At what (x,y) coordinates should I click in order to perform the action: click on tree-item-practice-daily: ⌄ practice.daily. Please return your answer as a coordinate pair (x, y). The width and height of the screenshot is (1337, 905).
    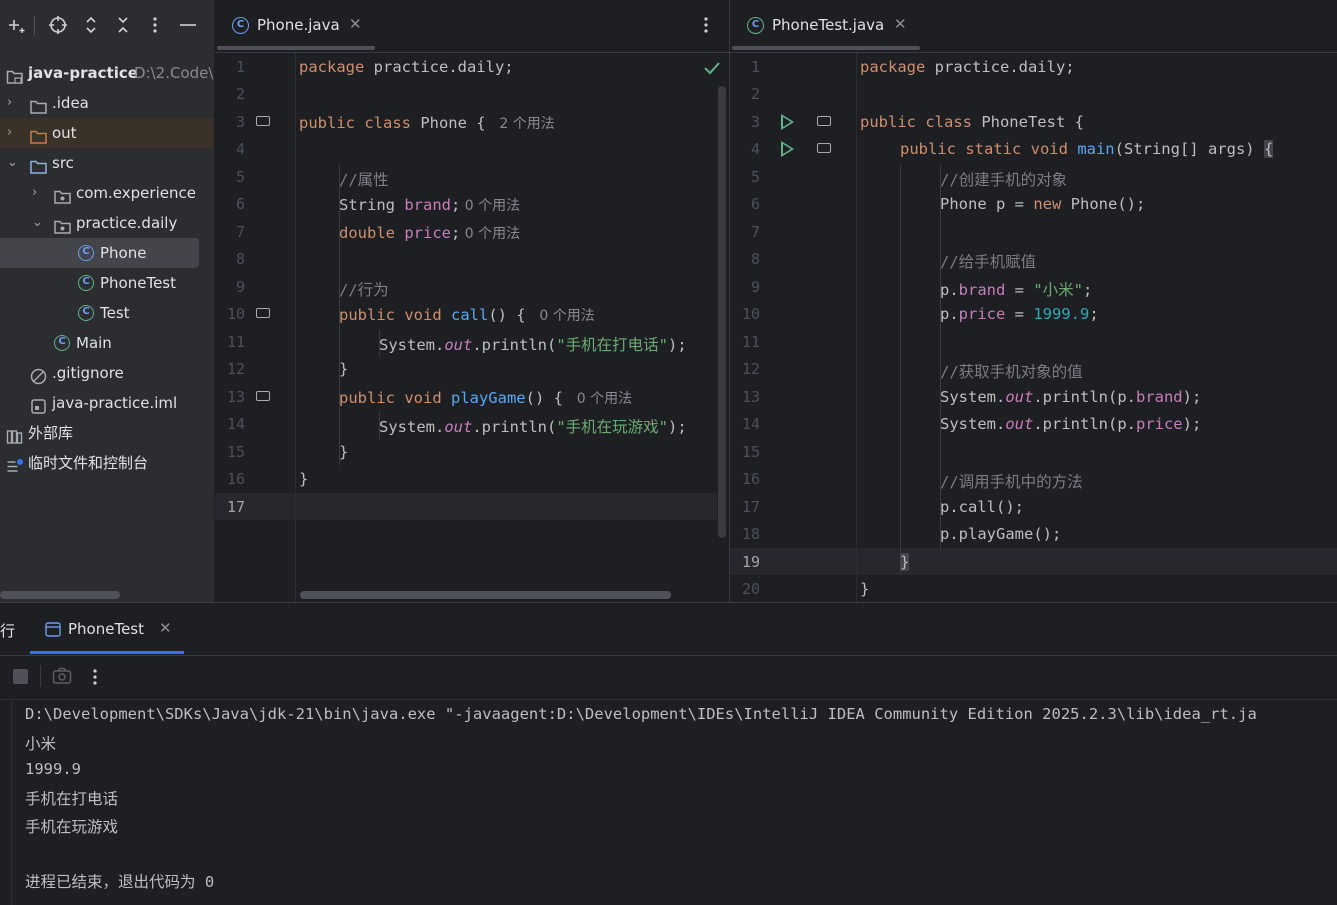
    Looking at the image, I should click on (107, 223).